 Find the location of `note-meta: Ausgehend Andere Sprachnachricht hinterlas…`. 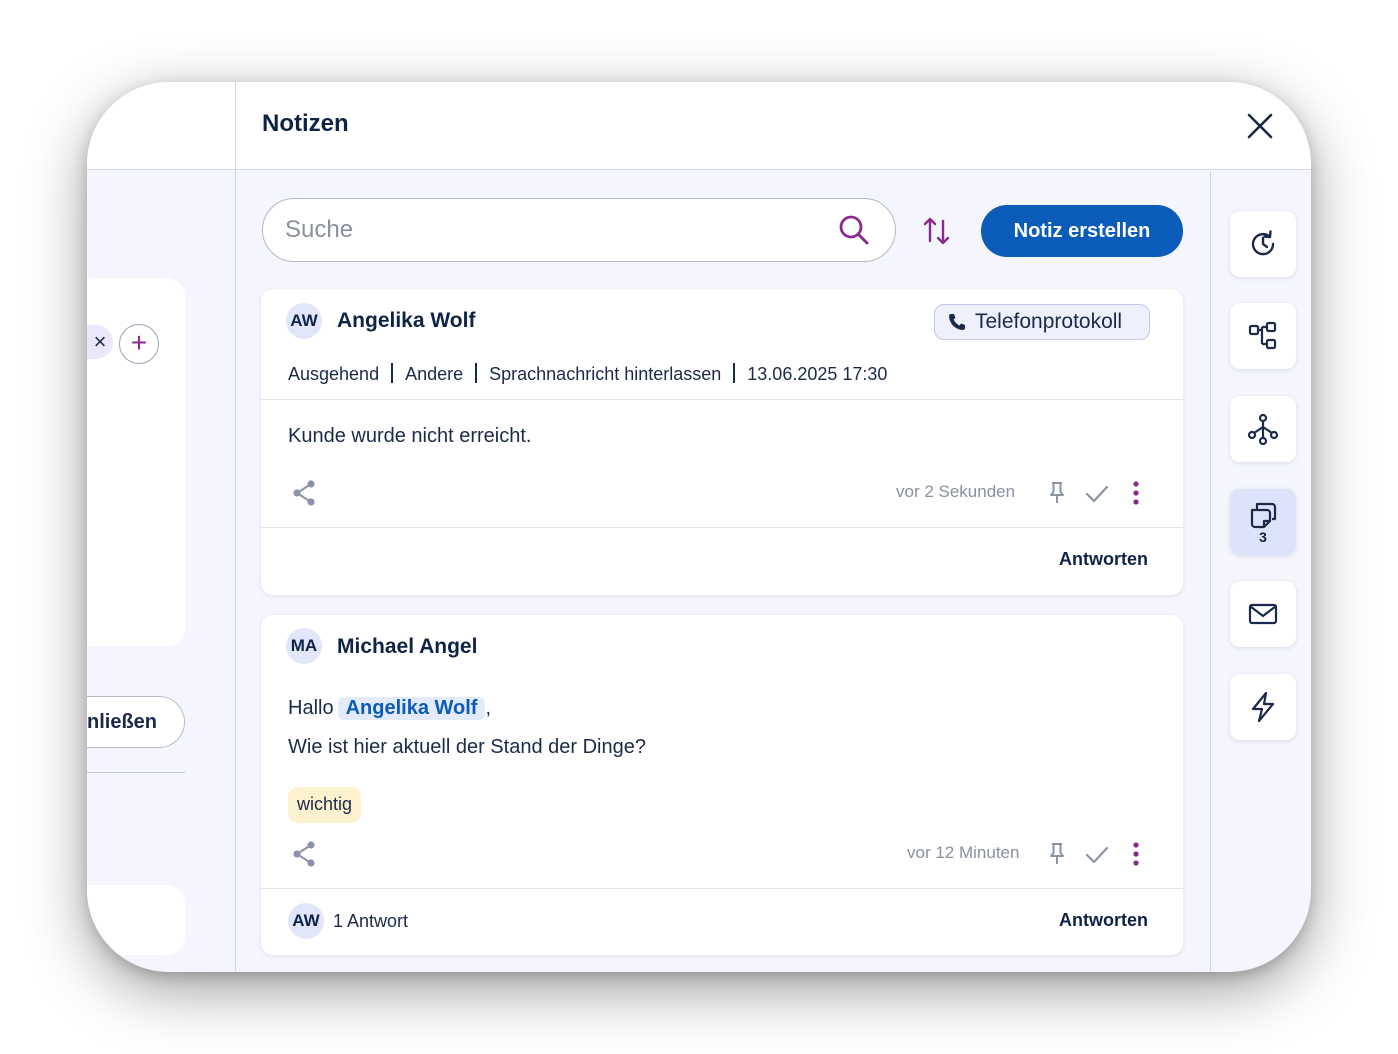

note-meta: Ausgehend Andere Sprachnachricht hinterlas… is located at coordinates (587, 374).